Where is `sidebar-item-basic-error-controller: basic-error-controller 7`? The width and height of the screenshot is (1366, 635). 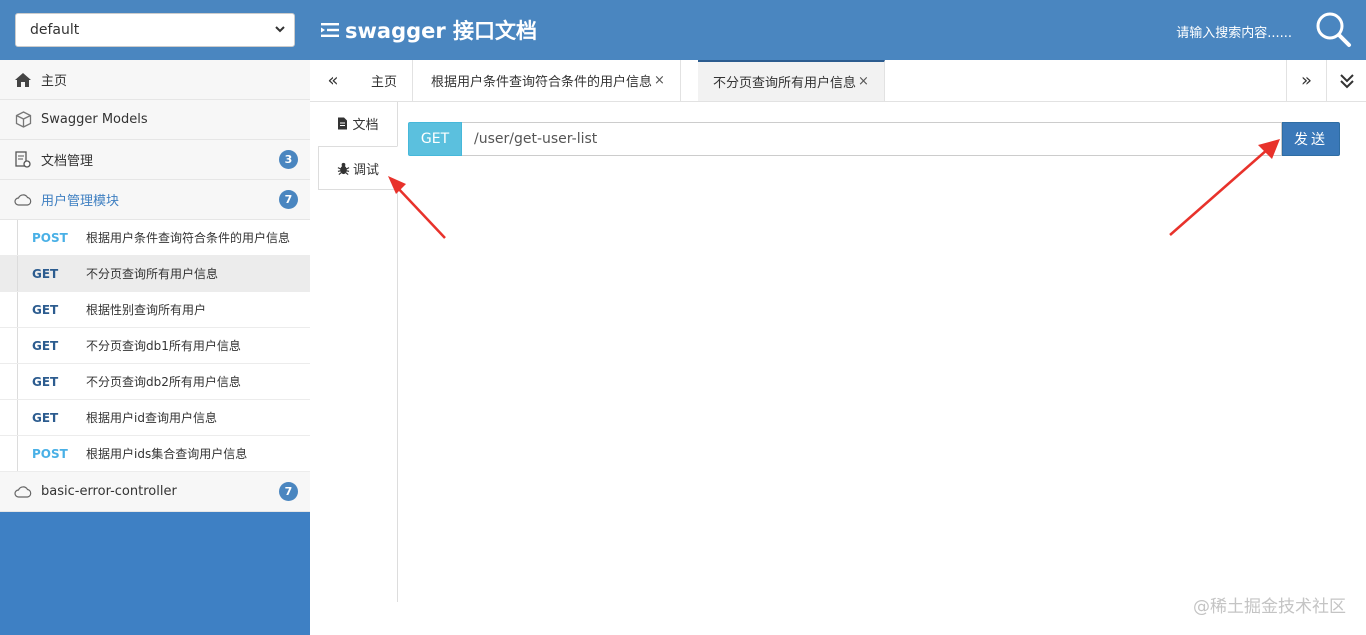 sidebar-item-basic-error-controller: basic-error-controller 7 is located at coordinates (155, 492).